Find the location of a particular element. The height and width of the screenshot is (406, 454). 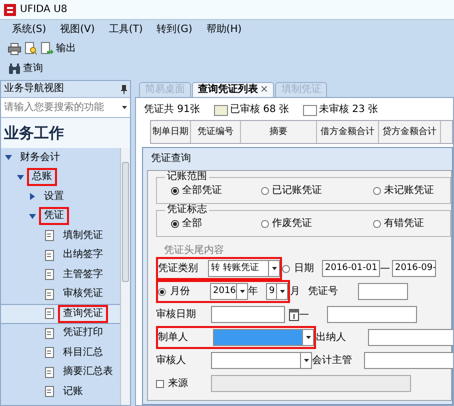

group-title: 凭证标志 is located at coordinates (187, 210).